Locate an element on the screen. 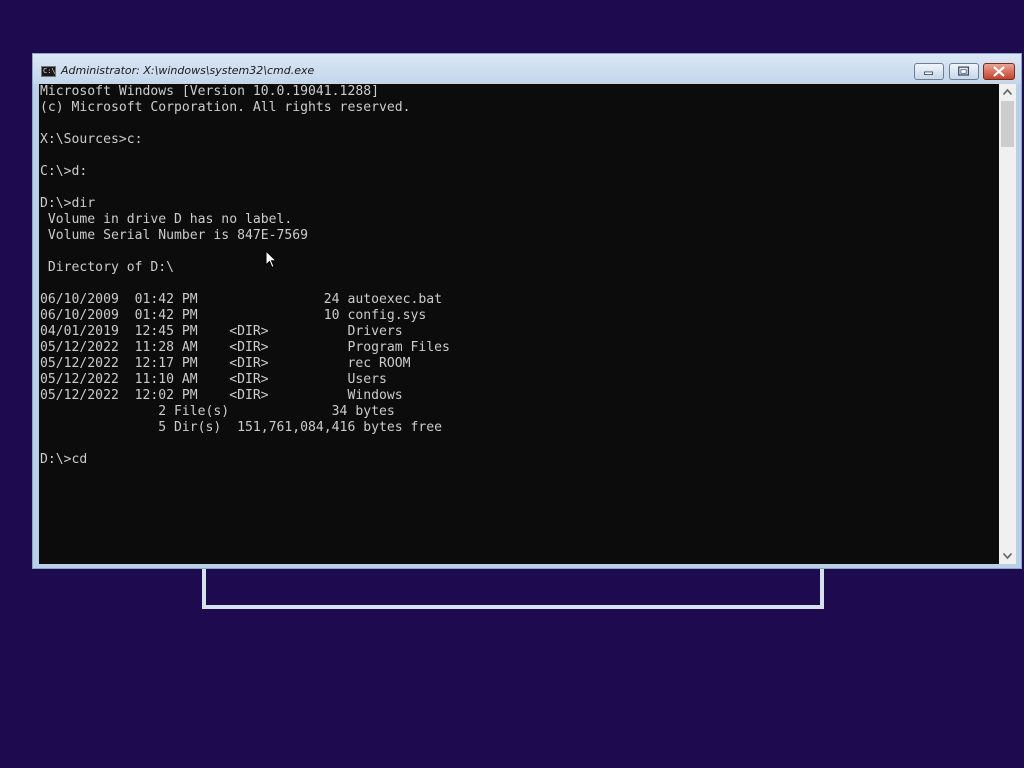 The height and width of the screenshot is (768, 1024). console-line: 04/01/2019 12:45 PM <DIR> Drivers is located at coordinates (221, 331).